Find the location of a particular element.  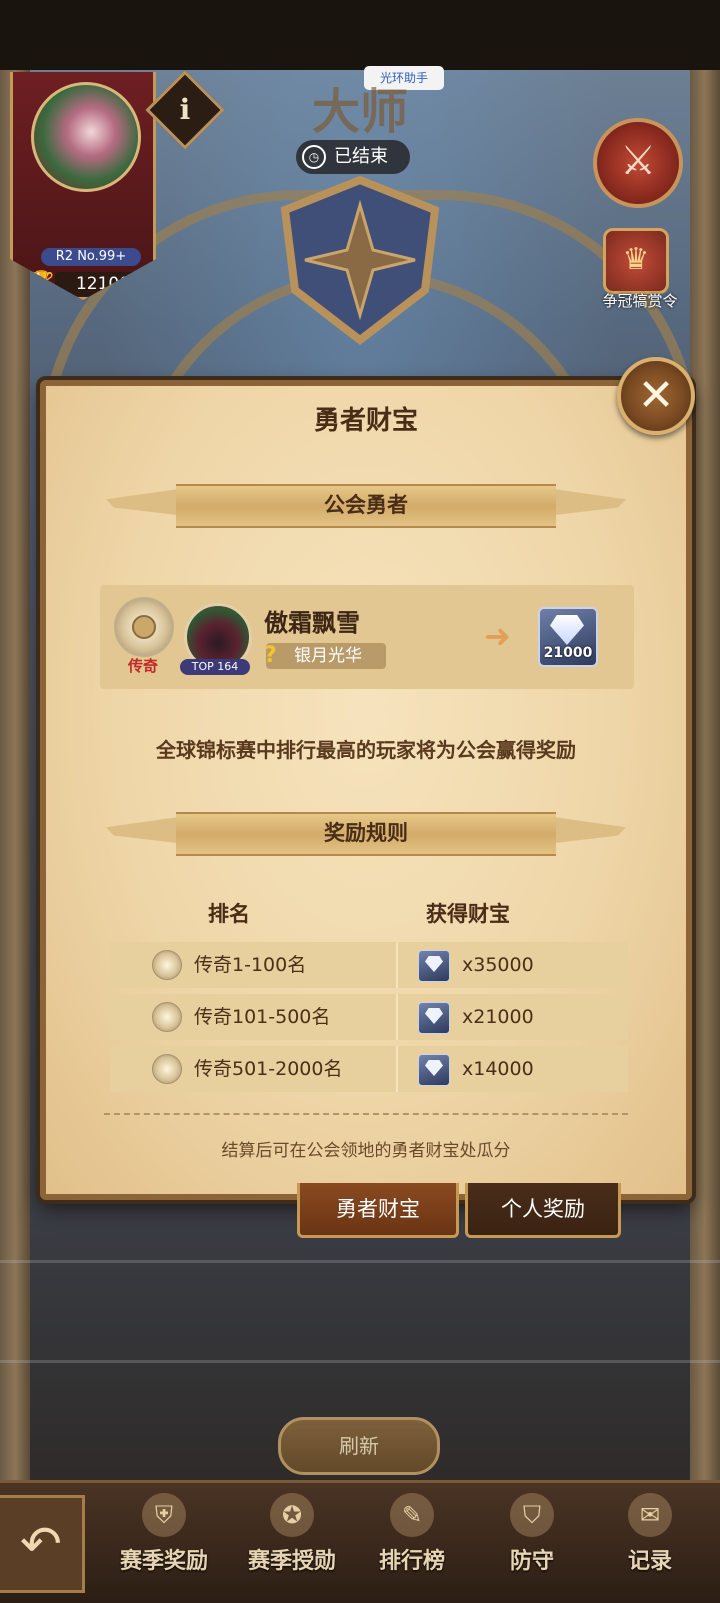

crossed-axes-icon: ⚔ is located at coordinates (638, 163).